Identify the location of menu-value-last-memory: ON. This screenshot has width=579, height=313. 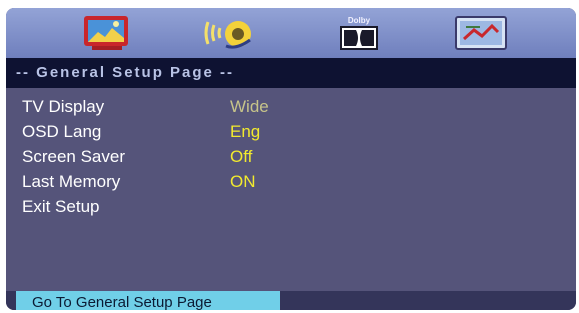
(243, 181).